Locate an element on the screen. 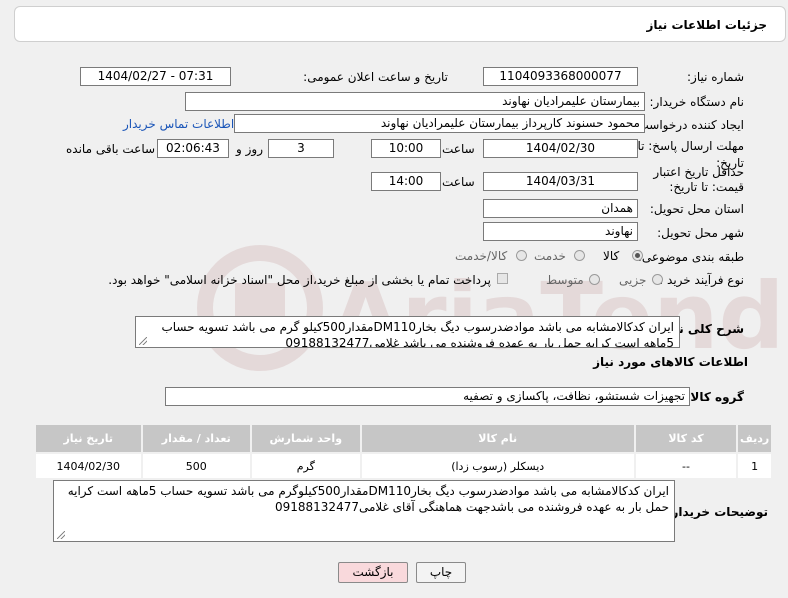 The width and height of the screenshot is (788, 598). reply-hour-label: ساعت is located at coordinates (458, 149).